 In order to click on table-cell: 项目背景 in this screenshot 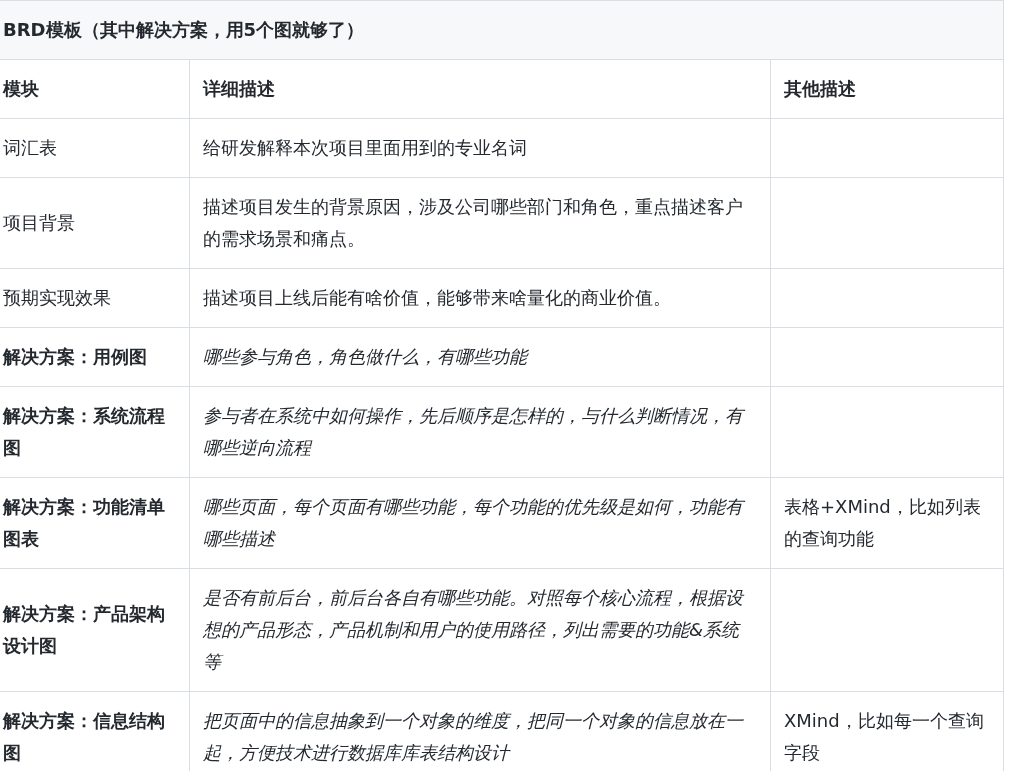, I will do `click(95, 223)`.